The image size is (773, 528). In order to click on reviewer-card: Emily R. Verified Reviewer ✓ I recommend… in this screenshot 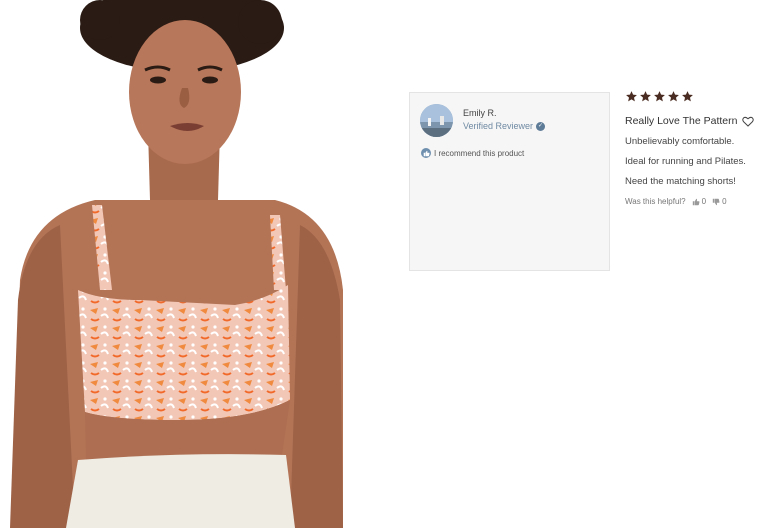, I will do `click(509, 181)`.